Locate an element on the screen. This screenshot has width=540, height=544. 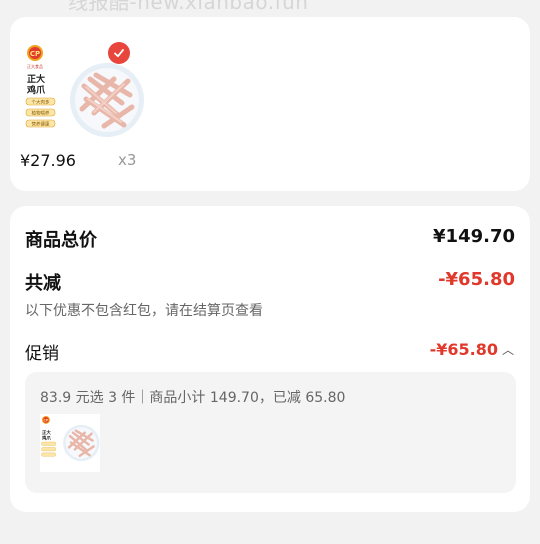
discount-note: 以下优惠不包含红包，请在结算页查看 is located at coordinates (144, 311).